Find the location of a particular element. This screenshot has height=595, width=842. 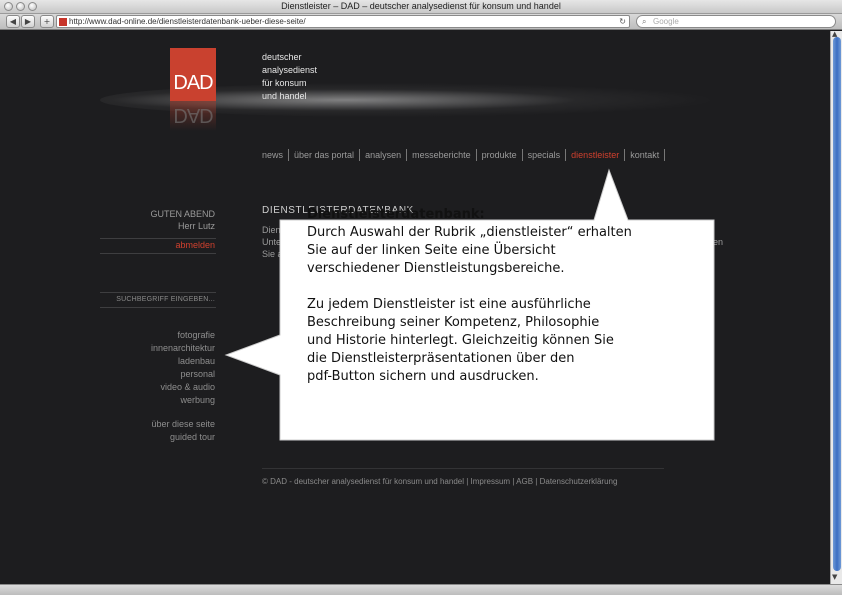

vertical-scrollbar: ▲ ▼ is located at coordinates (836, 307).